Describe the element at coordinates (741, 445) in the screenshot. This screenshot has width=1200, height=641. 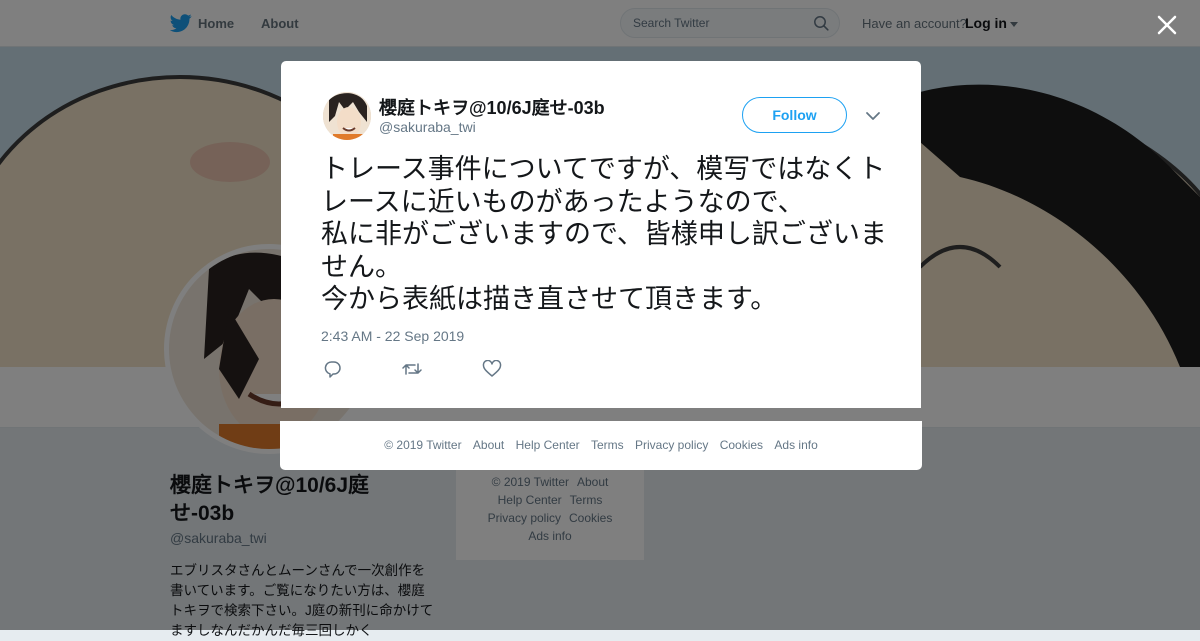
I see `modal-footer-link-cookies: Cookies` at that location.